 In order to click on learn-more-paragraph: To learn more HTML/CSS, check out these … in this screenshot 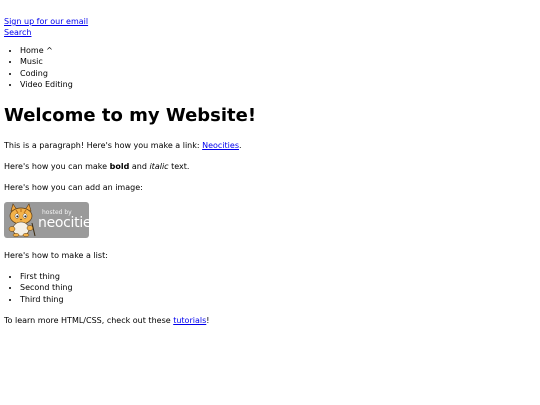, I will do `click(270, 320)`.